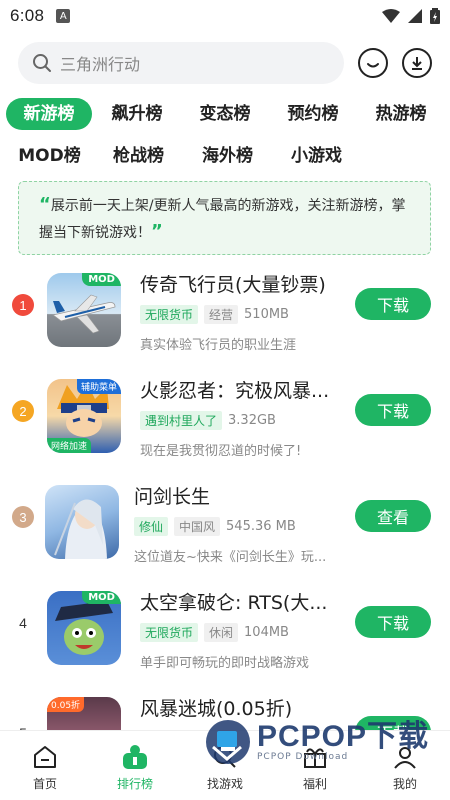 This screenshot has height=800, width=450. I want to click on ranking-notice: “展示前一天上架/更新人气最高的新游戏，关注新游榜，掌握当下新锐游戏！”, so click(224, 218).